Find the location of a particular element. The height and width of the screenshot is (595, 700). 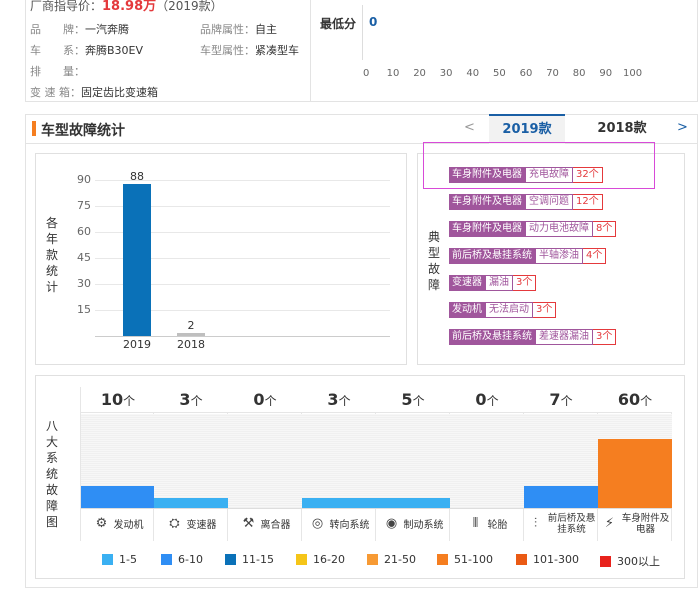

fault-system: 发动机 is located at coordinates (467, 310).